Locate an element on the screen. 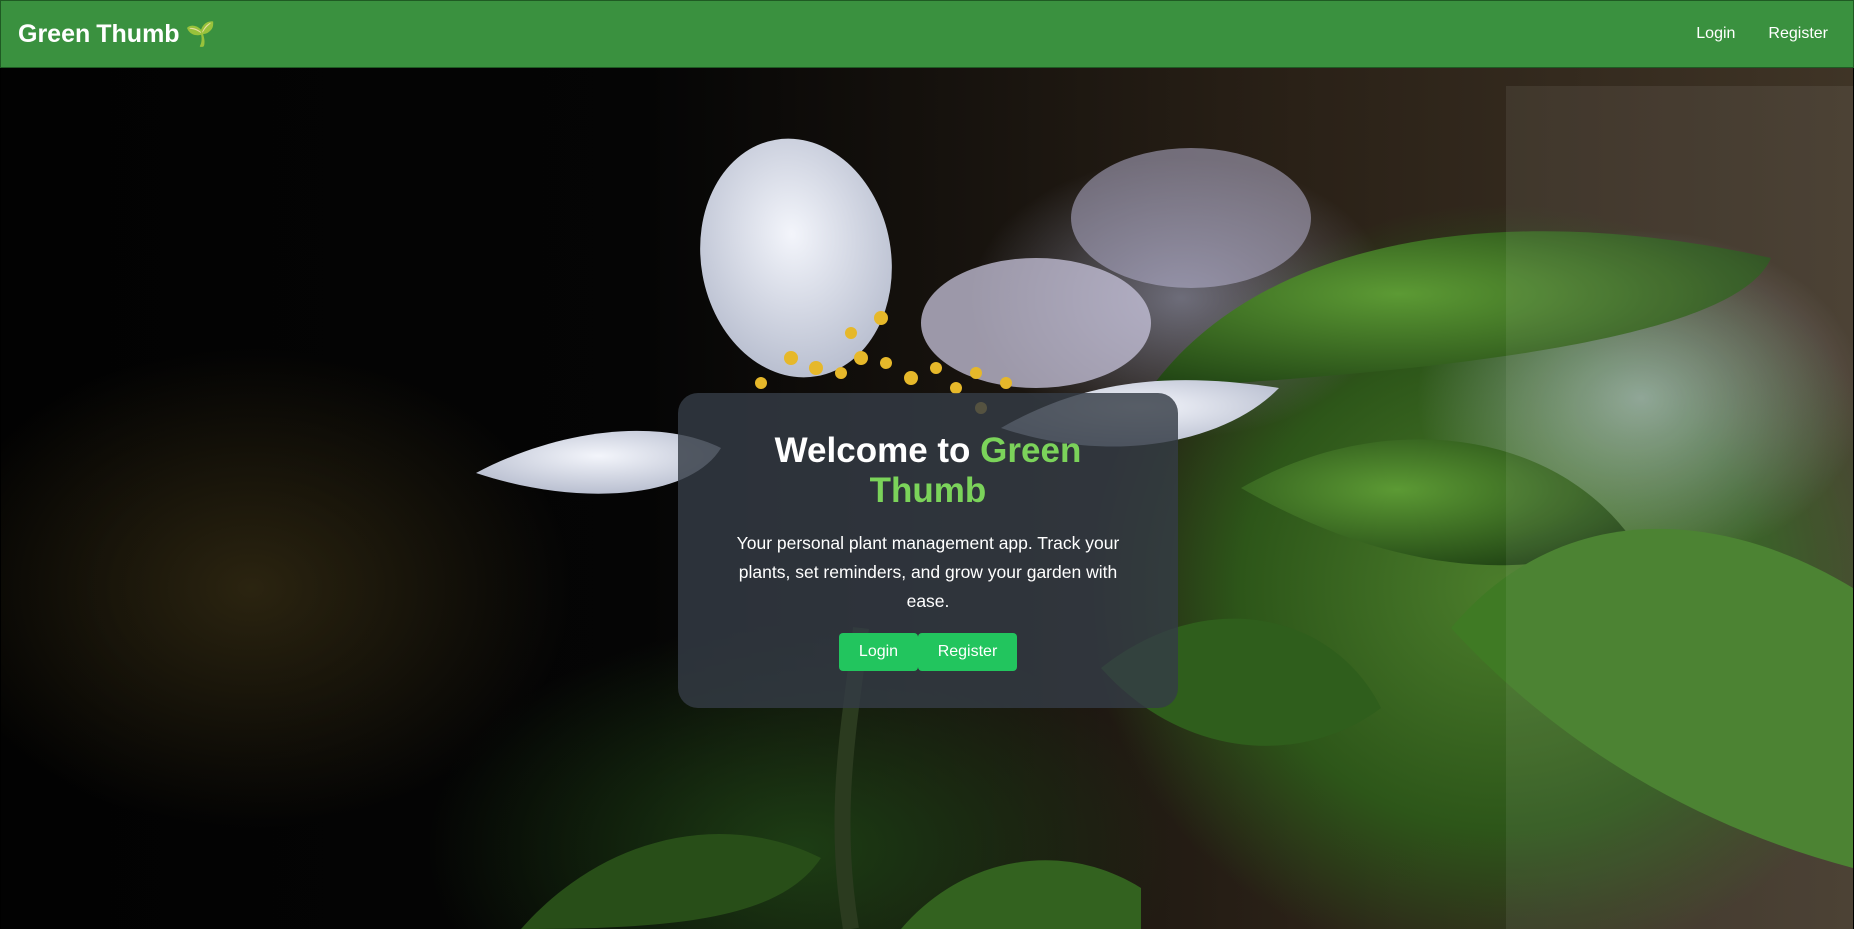 This screenshot has width=1854, height=929. hero-buttons: Login Register is located at coordinates (928, 652).